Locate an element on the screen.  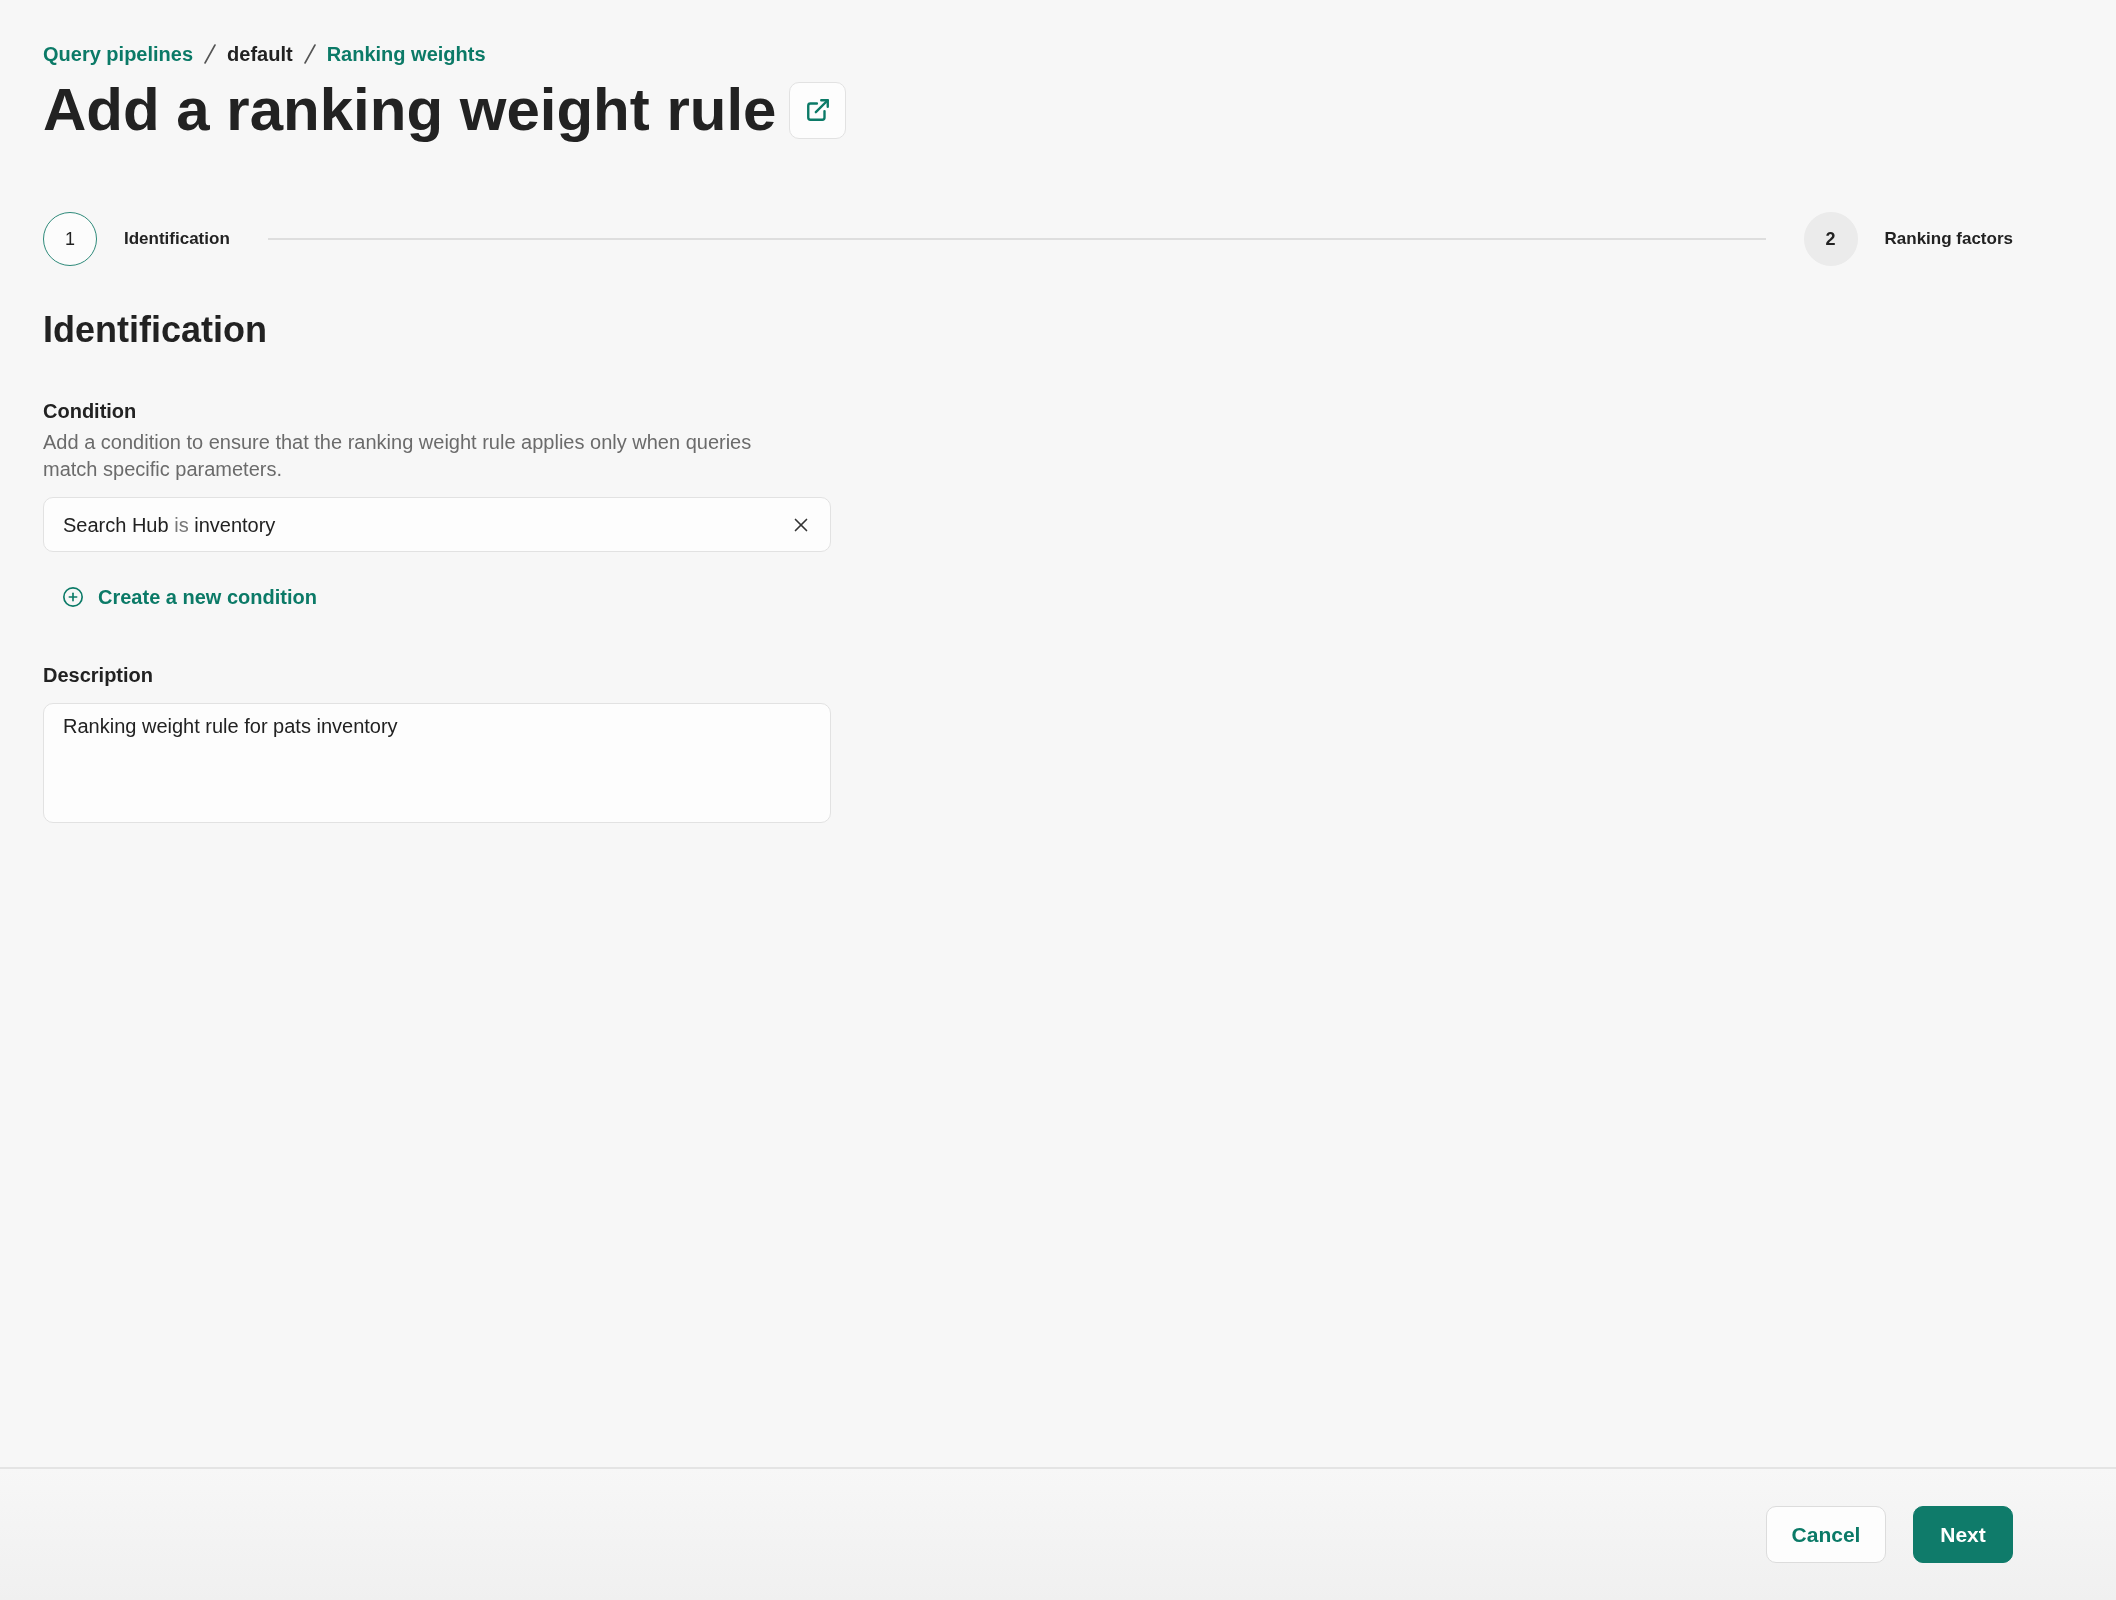
condition-text: Search Hub is inventory is located at coordinates (169, 525).